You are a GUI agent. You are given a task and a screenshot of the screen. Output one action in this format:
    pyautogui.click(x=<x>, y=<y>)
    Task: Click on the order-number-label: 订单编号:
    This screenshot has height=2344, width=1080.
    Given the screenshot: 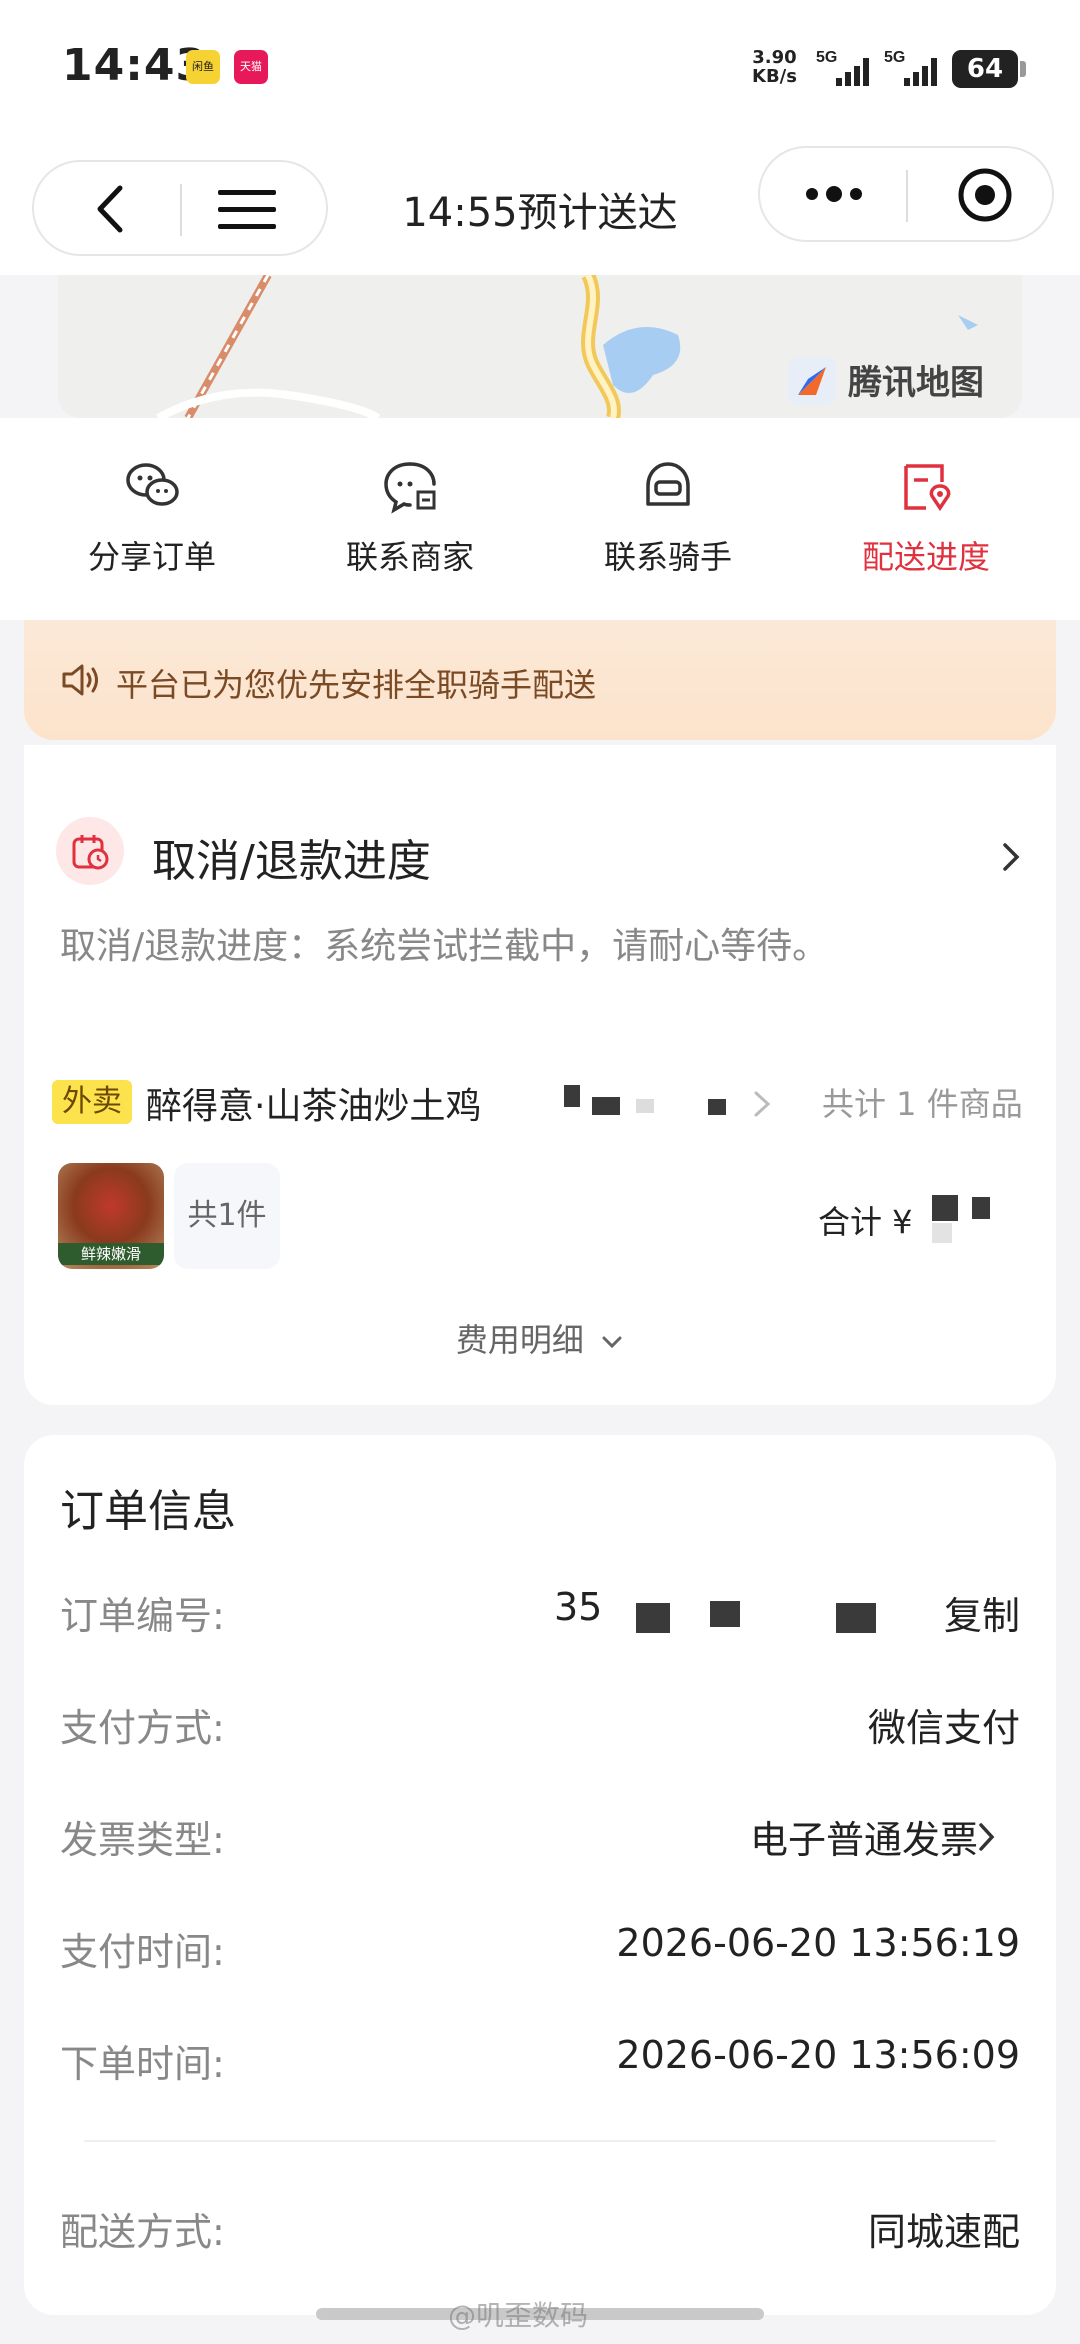 What is the action you would take?
    pyautogui.click(x=142, y=1616)
    